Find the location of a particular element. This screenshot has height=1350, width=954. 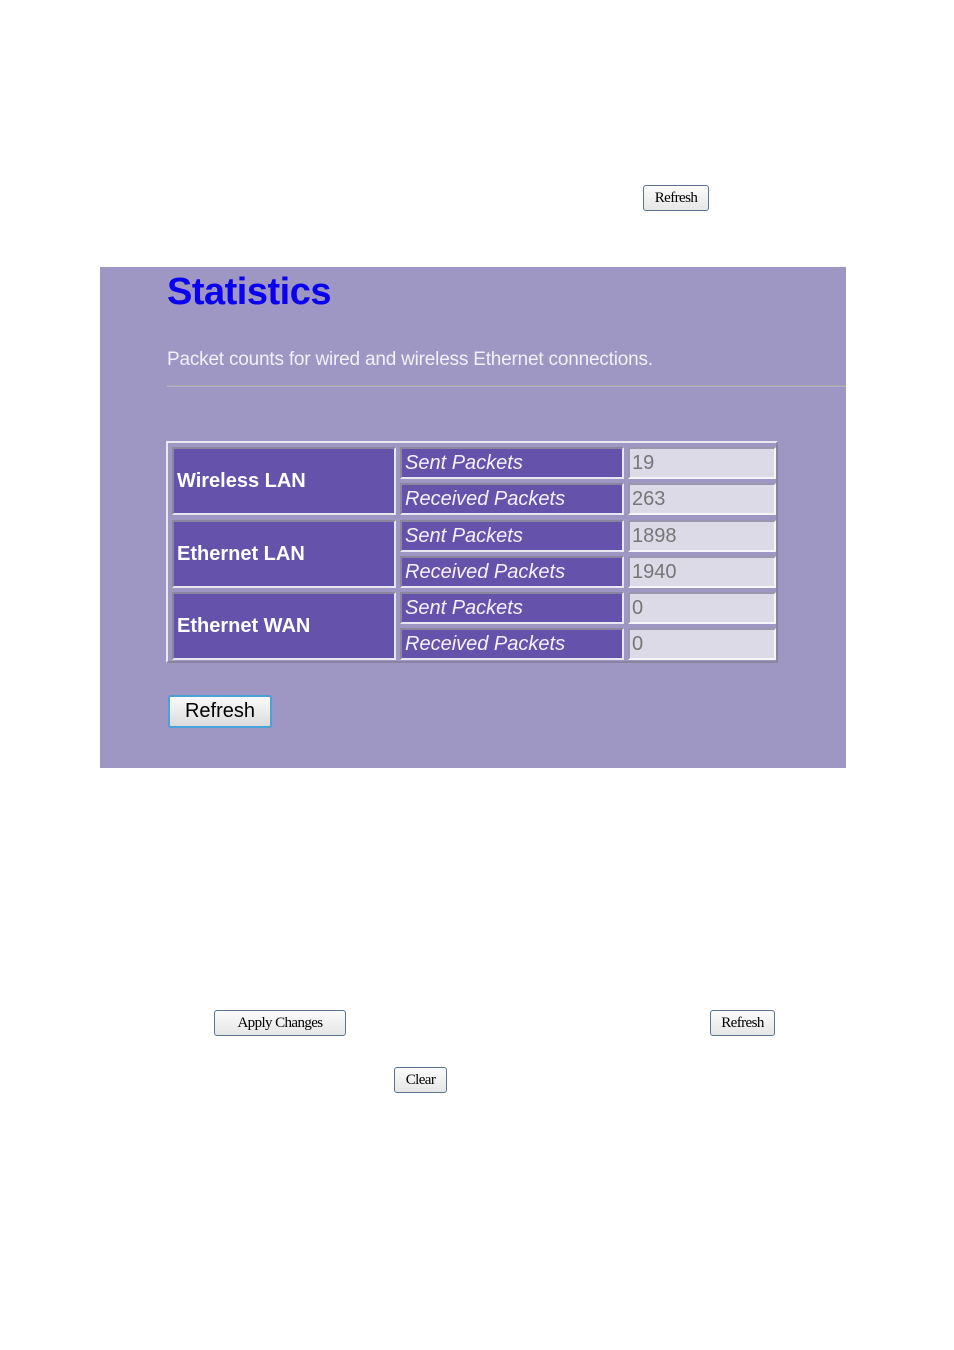

page-title: Statistics is located at coordinates (249, 292).